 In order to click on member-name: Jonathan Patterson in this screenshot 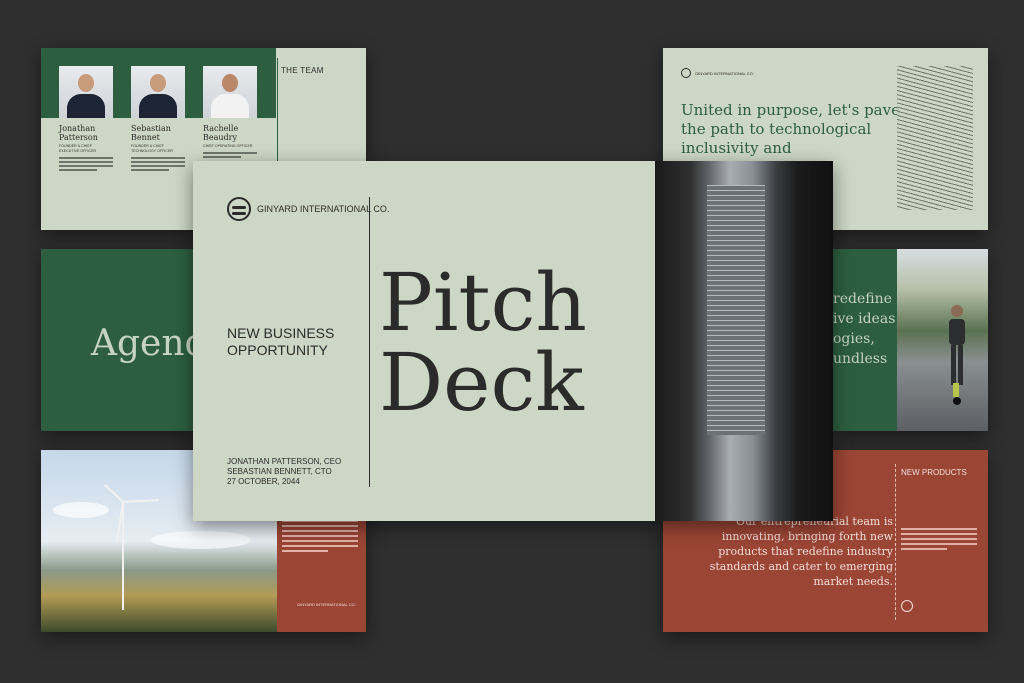, I will do `click(78, 133)`.